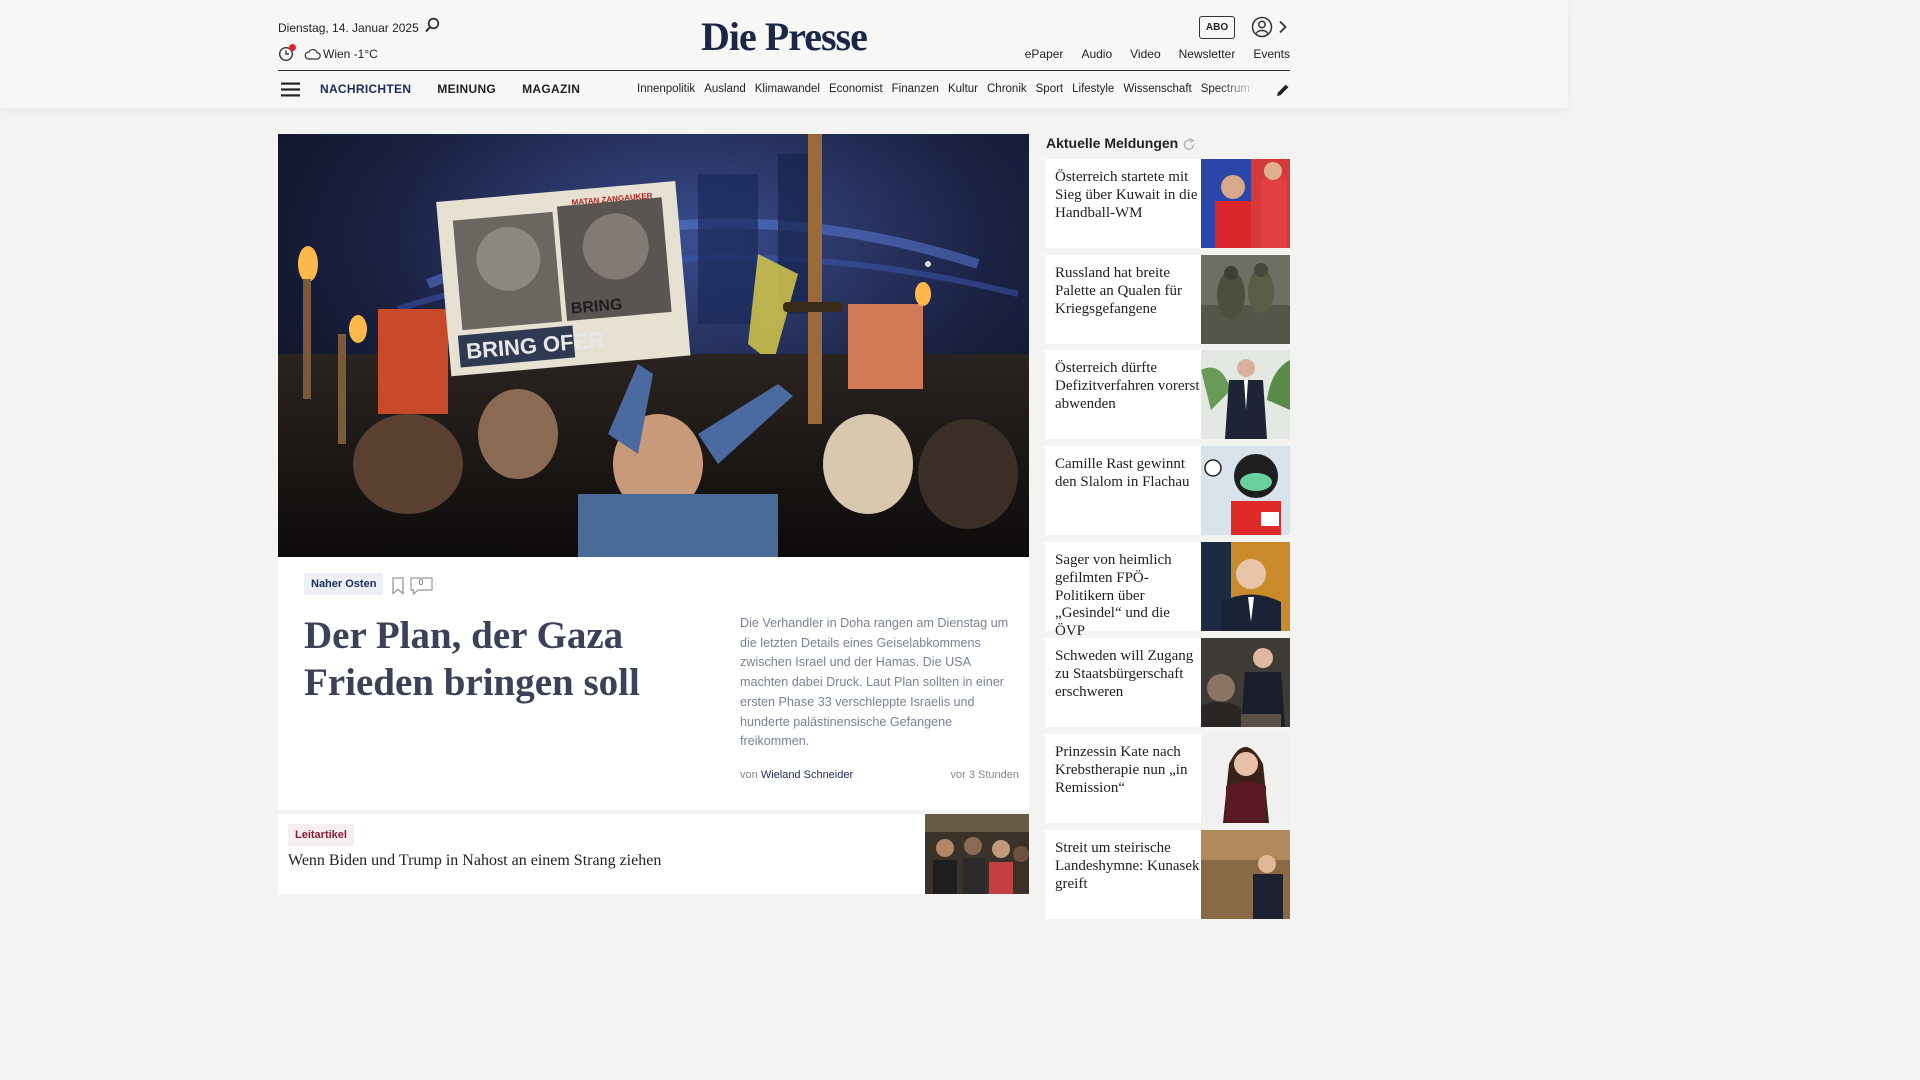 The width and height of the screenshot is (1920, 1080). What do you see at coordinates (1050, 89) in the screenshot?
I see `section-link-sport: Sport` at bounding box center [1050, 89].